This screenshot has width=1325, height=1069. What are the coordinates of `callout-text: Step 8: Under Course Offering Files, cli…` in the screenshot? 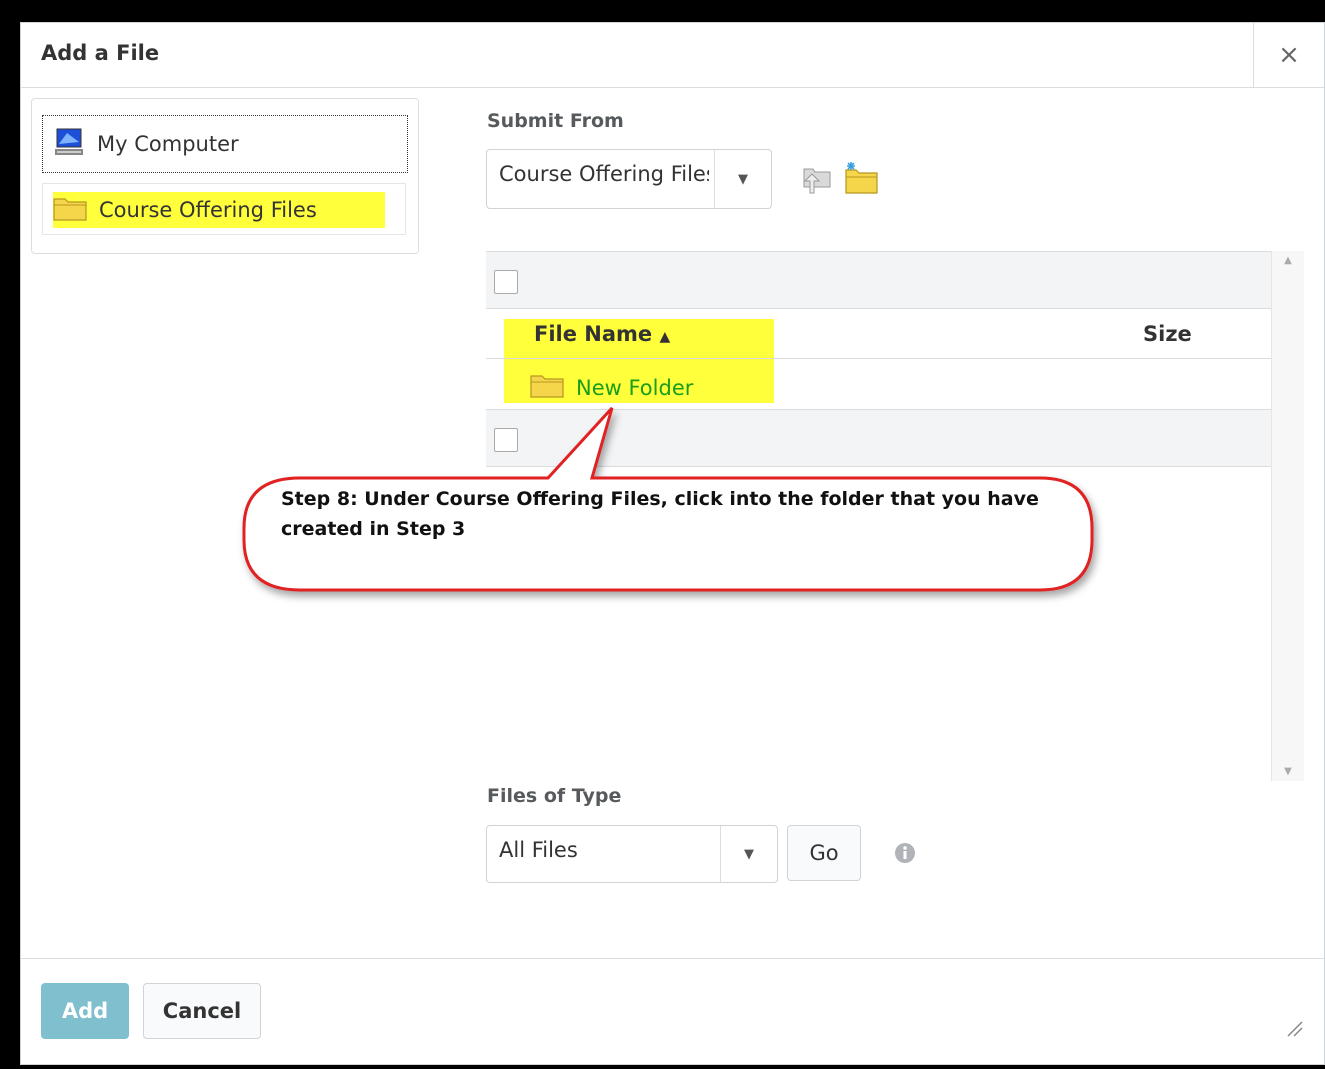 It's located at (660, 514).